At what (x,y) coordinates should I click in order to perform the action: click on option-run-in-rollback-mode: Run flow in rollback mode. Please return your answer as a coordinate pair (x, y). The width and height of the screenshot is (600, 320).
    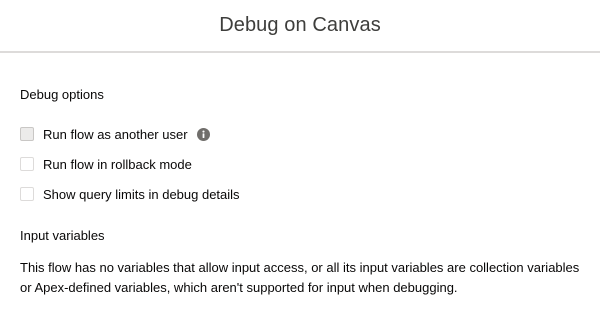
    Looking at the image, I should click on (300, 164).